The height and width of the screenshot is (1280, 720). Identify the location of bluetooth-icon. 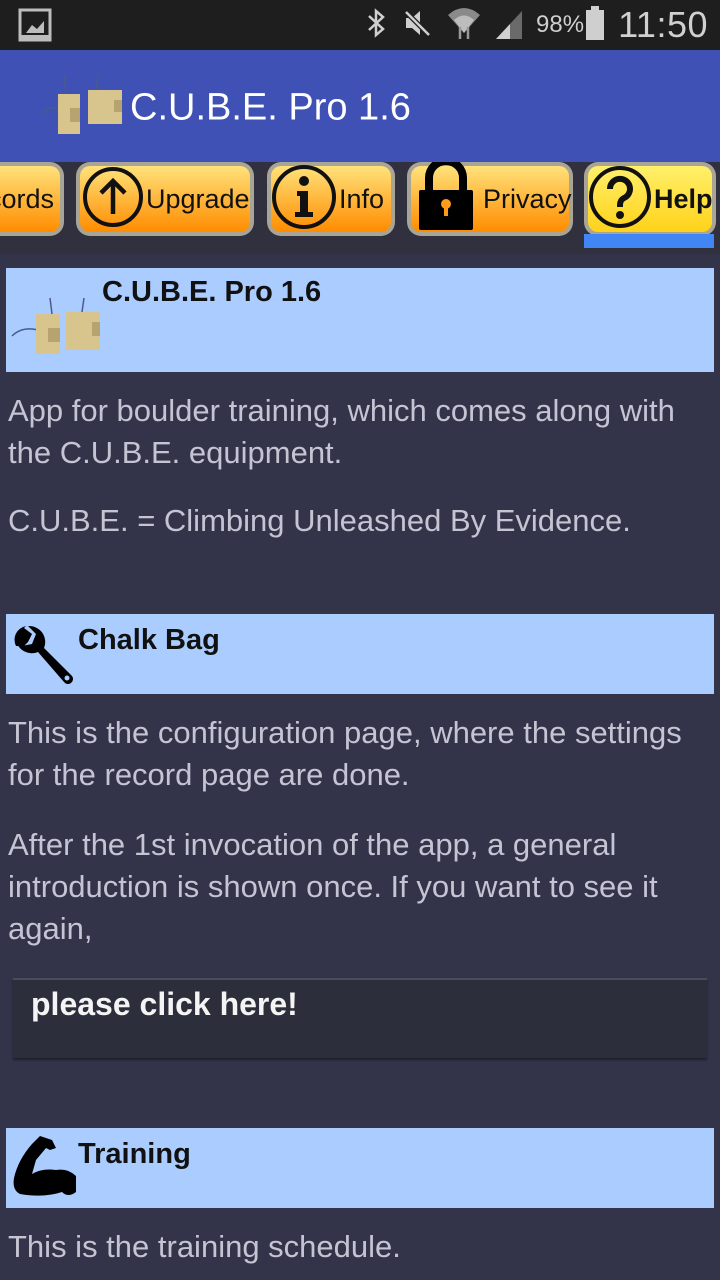
(377, 25).